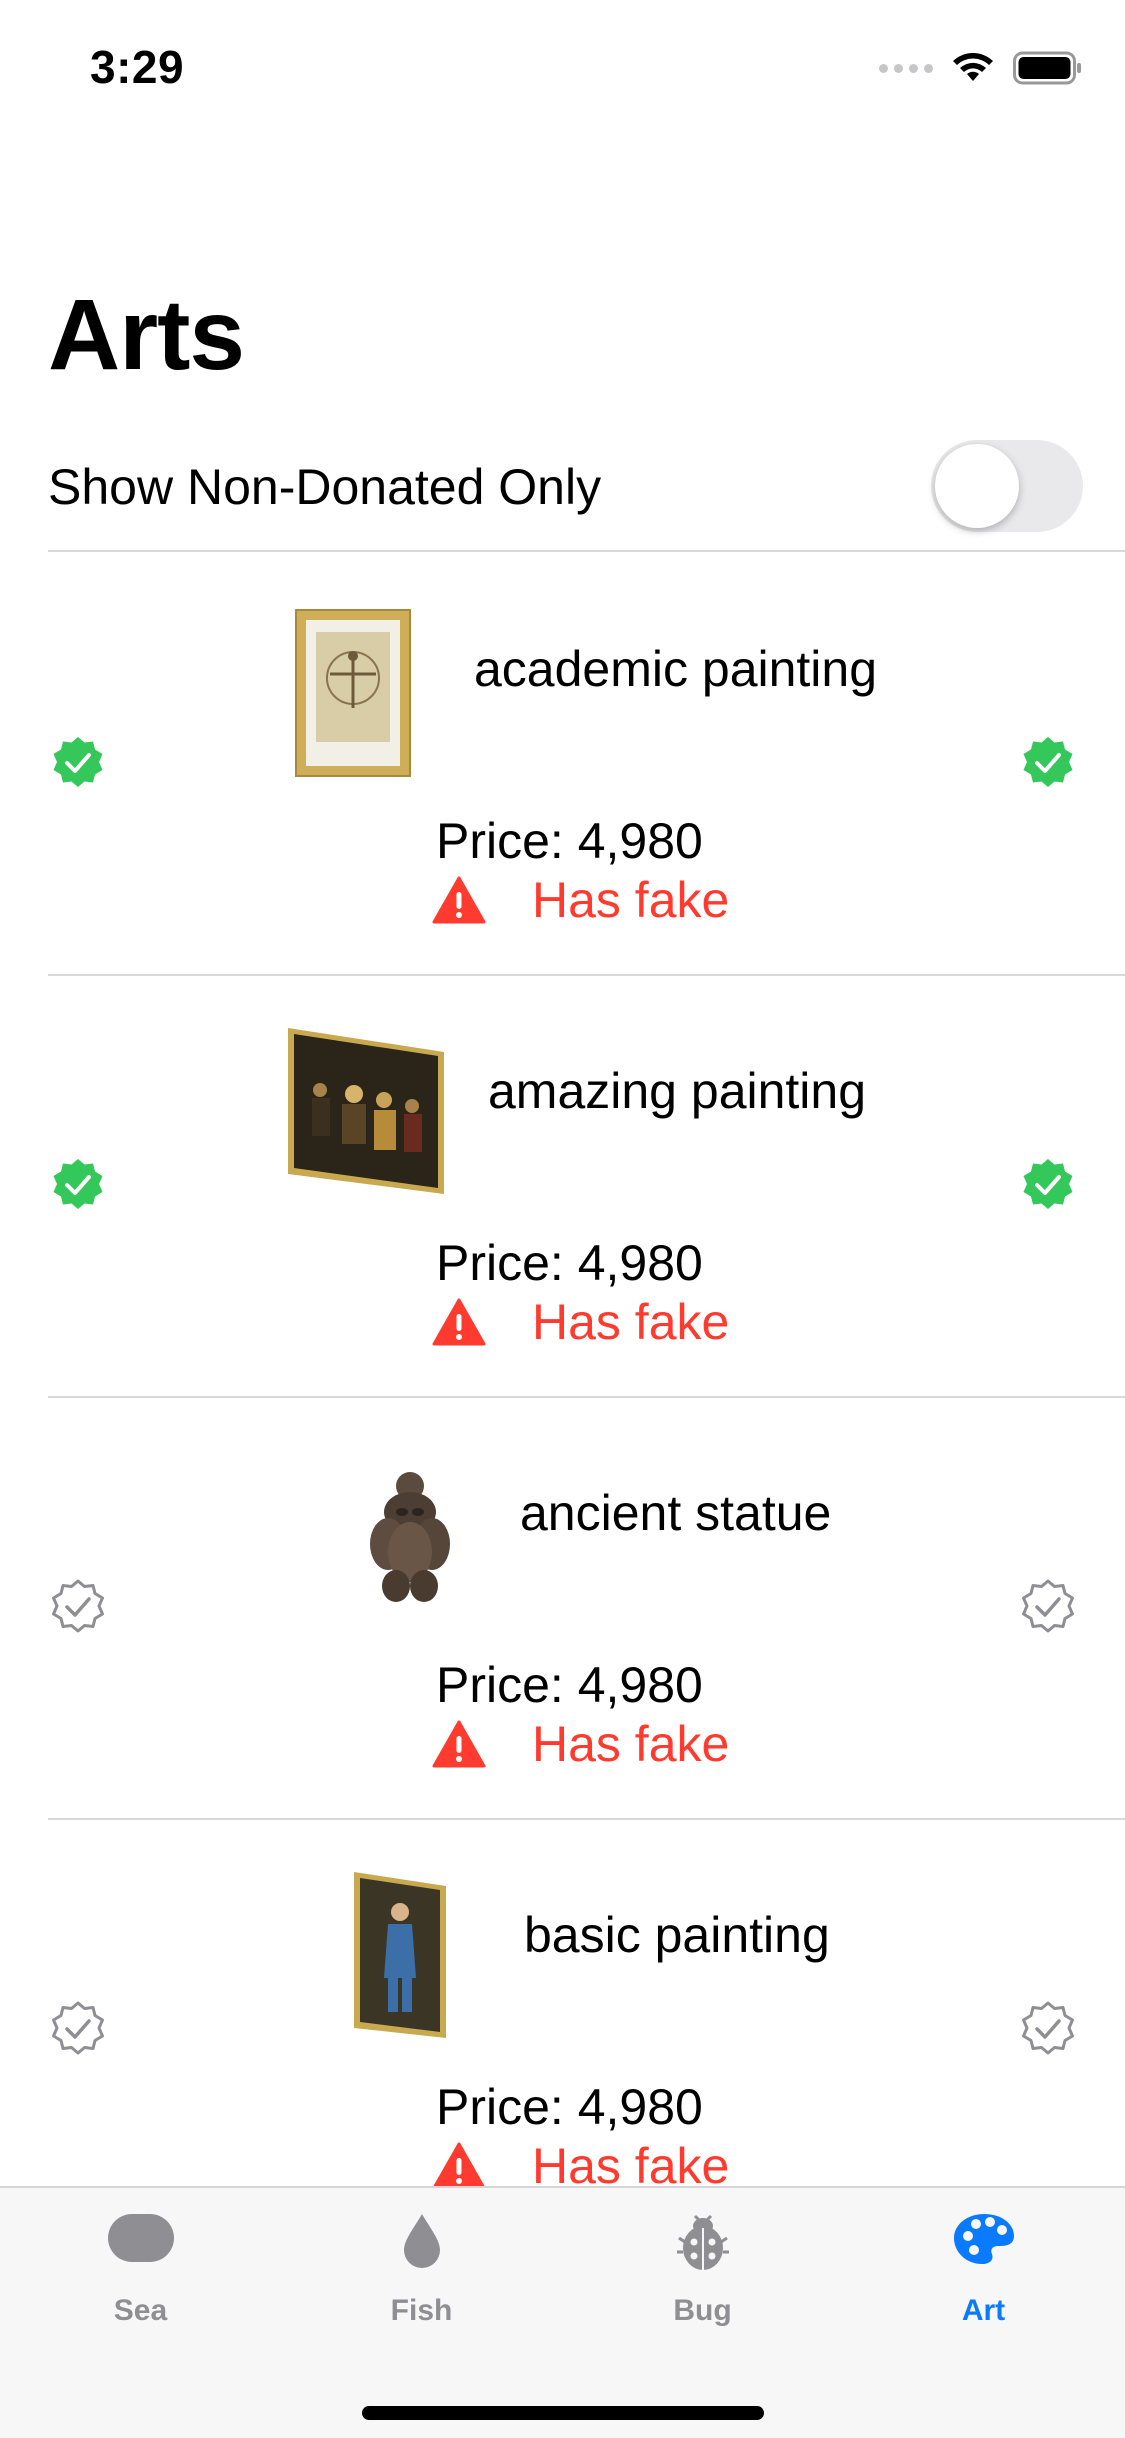  What do you see at coordinates (677, 1091) in the screenshot?
I see `item-name: amazing painting` at bounding box center [677, 1091].